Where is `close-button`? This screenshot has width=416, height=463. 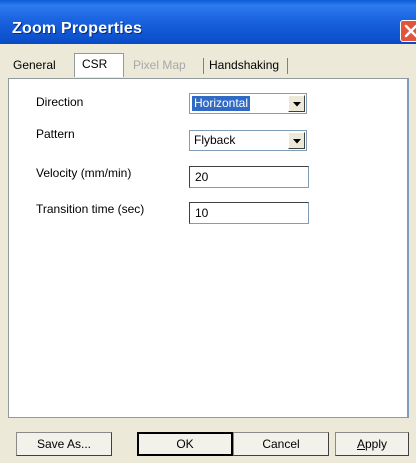 close-button is located at coordinates (408, 31).